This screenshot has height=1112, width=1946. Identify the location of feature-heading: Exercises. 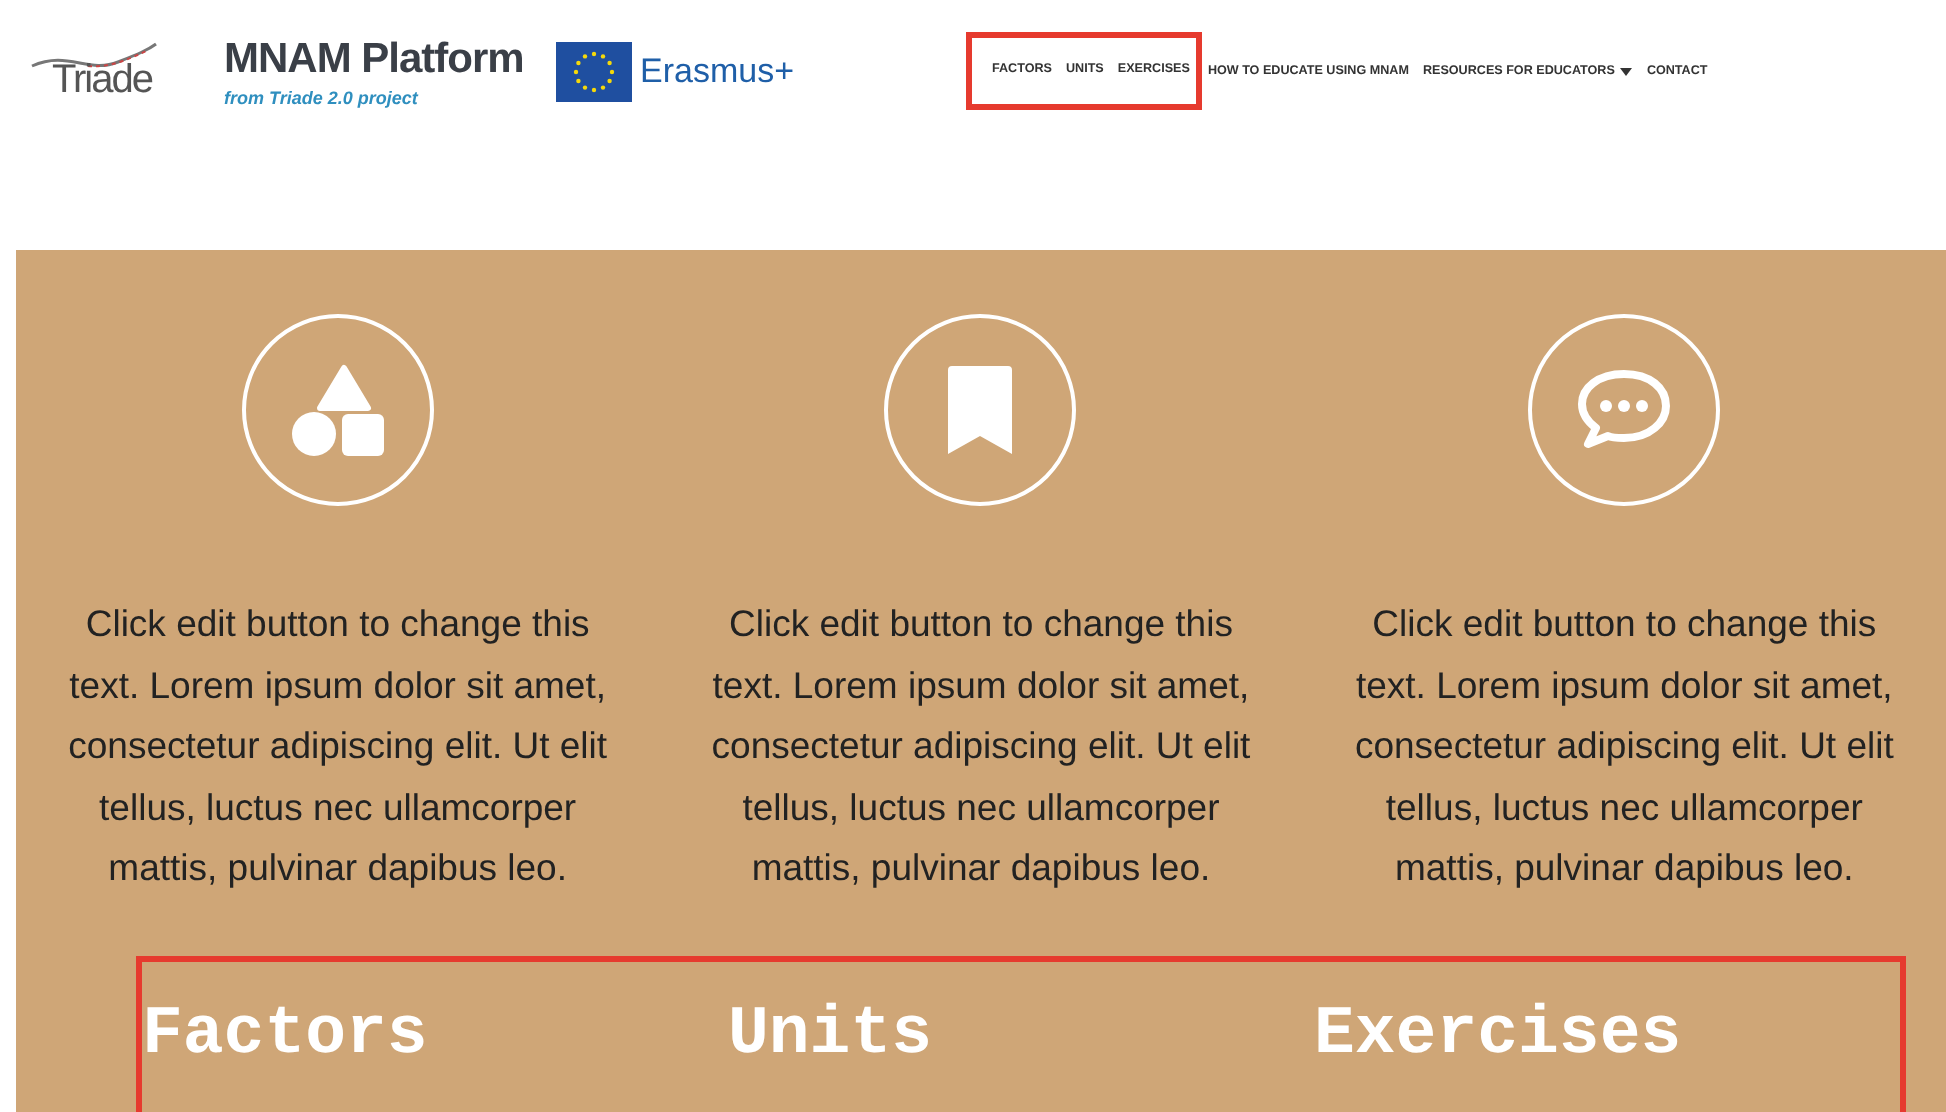
(1499, 1038).